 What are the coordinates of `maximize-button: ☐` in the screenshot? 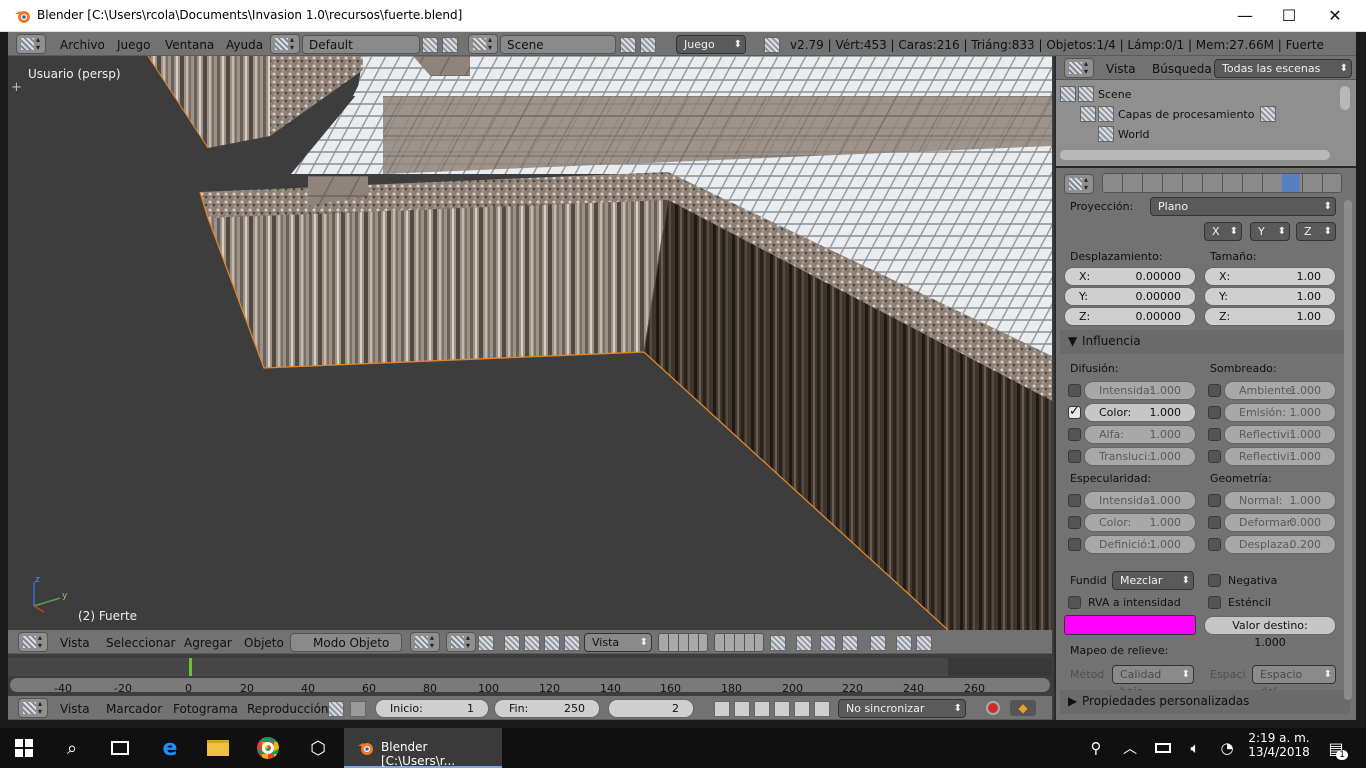 It's located at (1289, 15).